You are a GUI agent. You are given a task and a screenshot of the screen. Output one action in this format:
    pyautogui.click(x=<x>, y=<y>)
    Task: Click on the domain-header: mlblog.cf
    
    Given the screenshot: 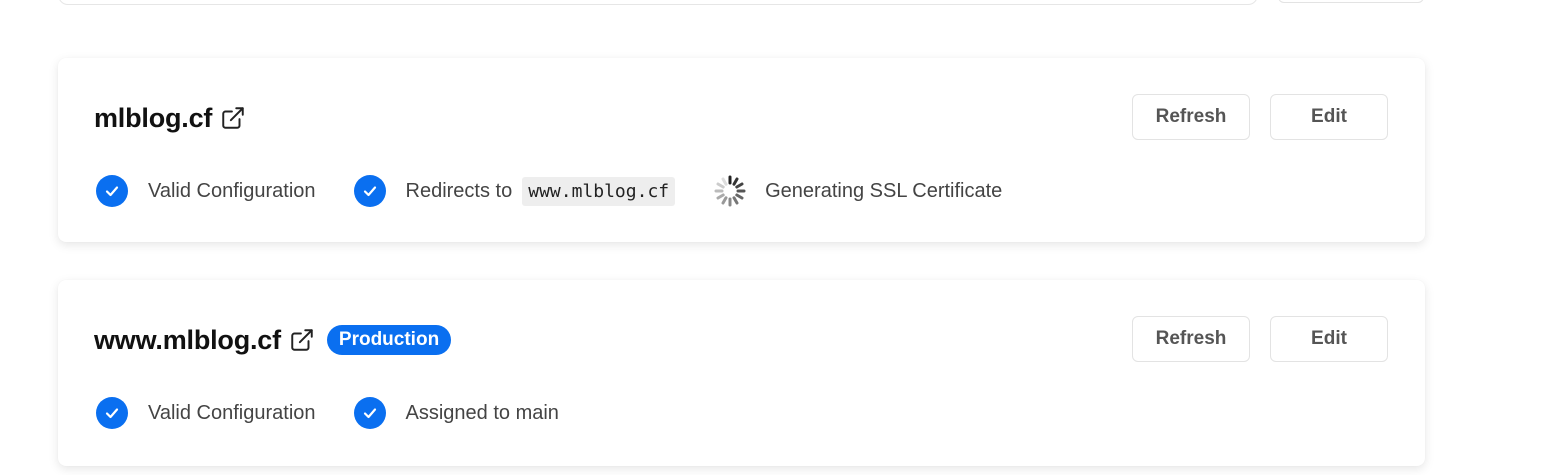 What is the action you would take?
    pyautogui.click(x=170, y=118)
    